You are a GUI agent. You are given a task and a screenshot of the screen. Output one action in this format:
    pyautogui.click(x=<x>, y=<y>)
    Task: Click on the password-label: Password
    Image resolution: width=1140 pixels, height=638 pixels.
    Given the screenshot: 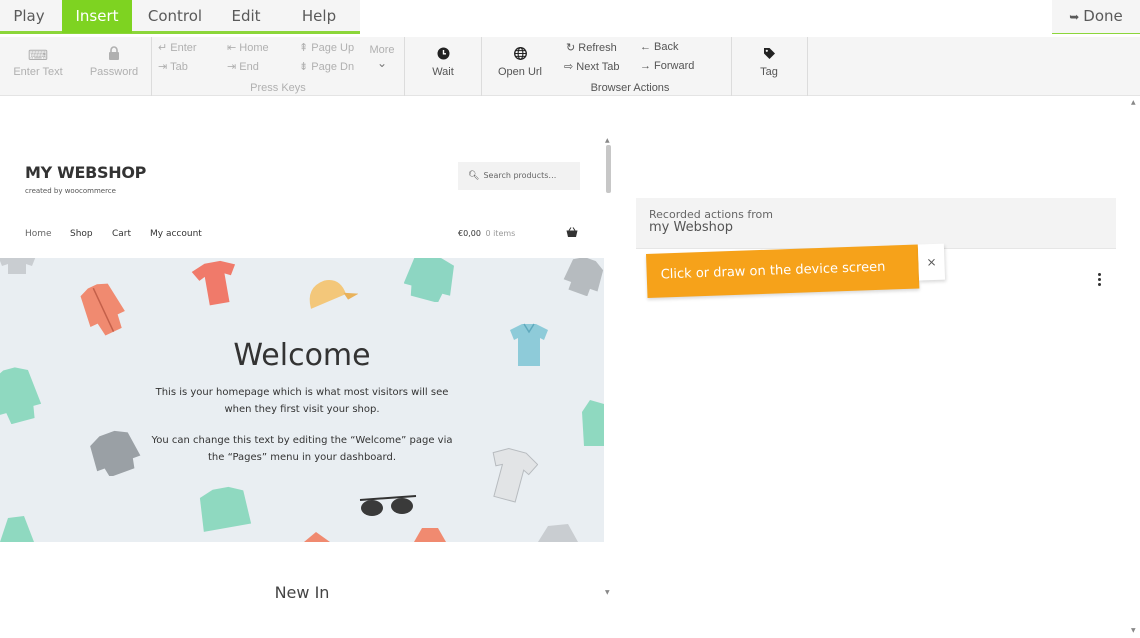 What is the action you would take?
    pyautogui.click(x=114, y=72)
    